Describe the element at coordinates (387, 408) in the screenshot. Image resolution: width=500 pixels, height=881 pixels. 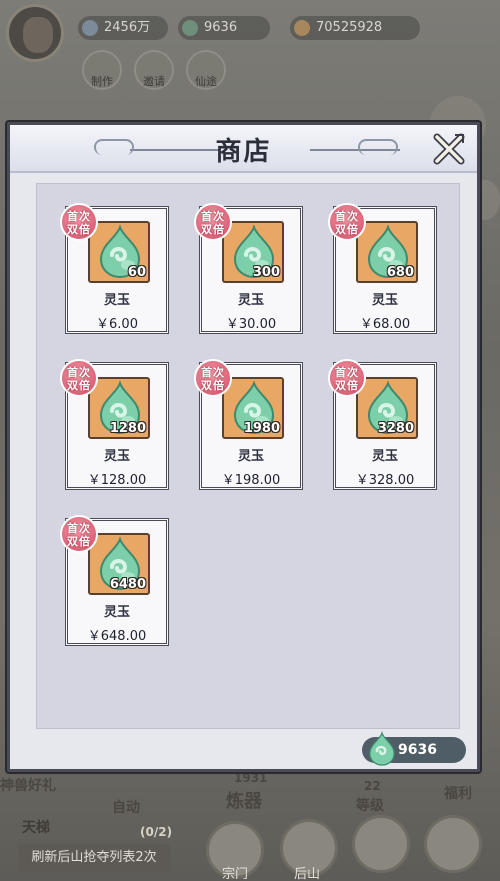
I see `item-icon-frame: 3280` at that location.